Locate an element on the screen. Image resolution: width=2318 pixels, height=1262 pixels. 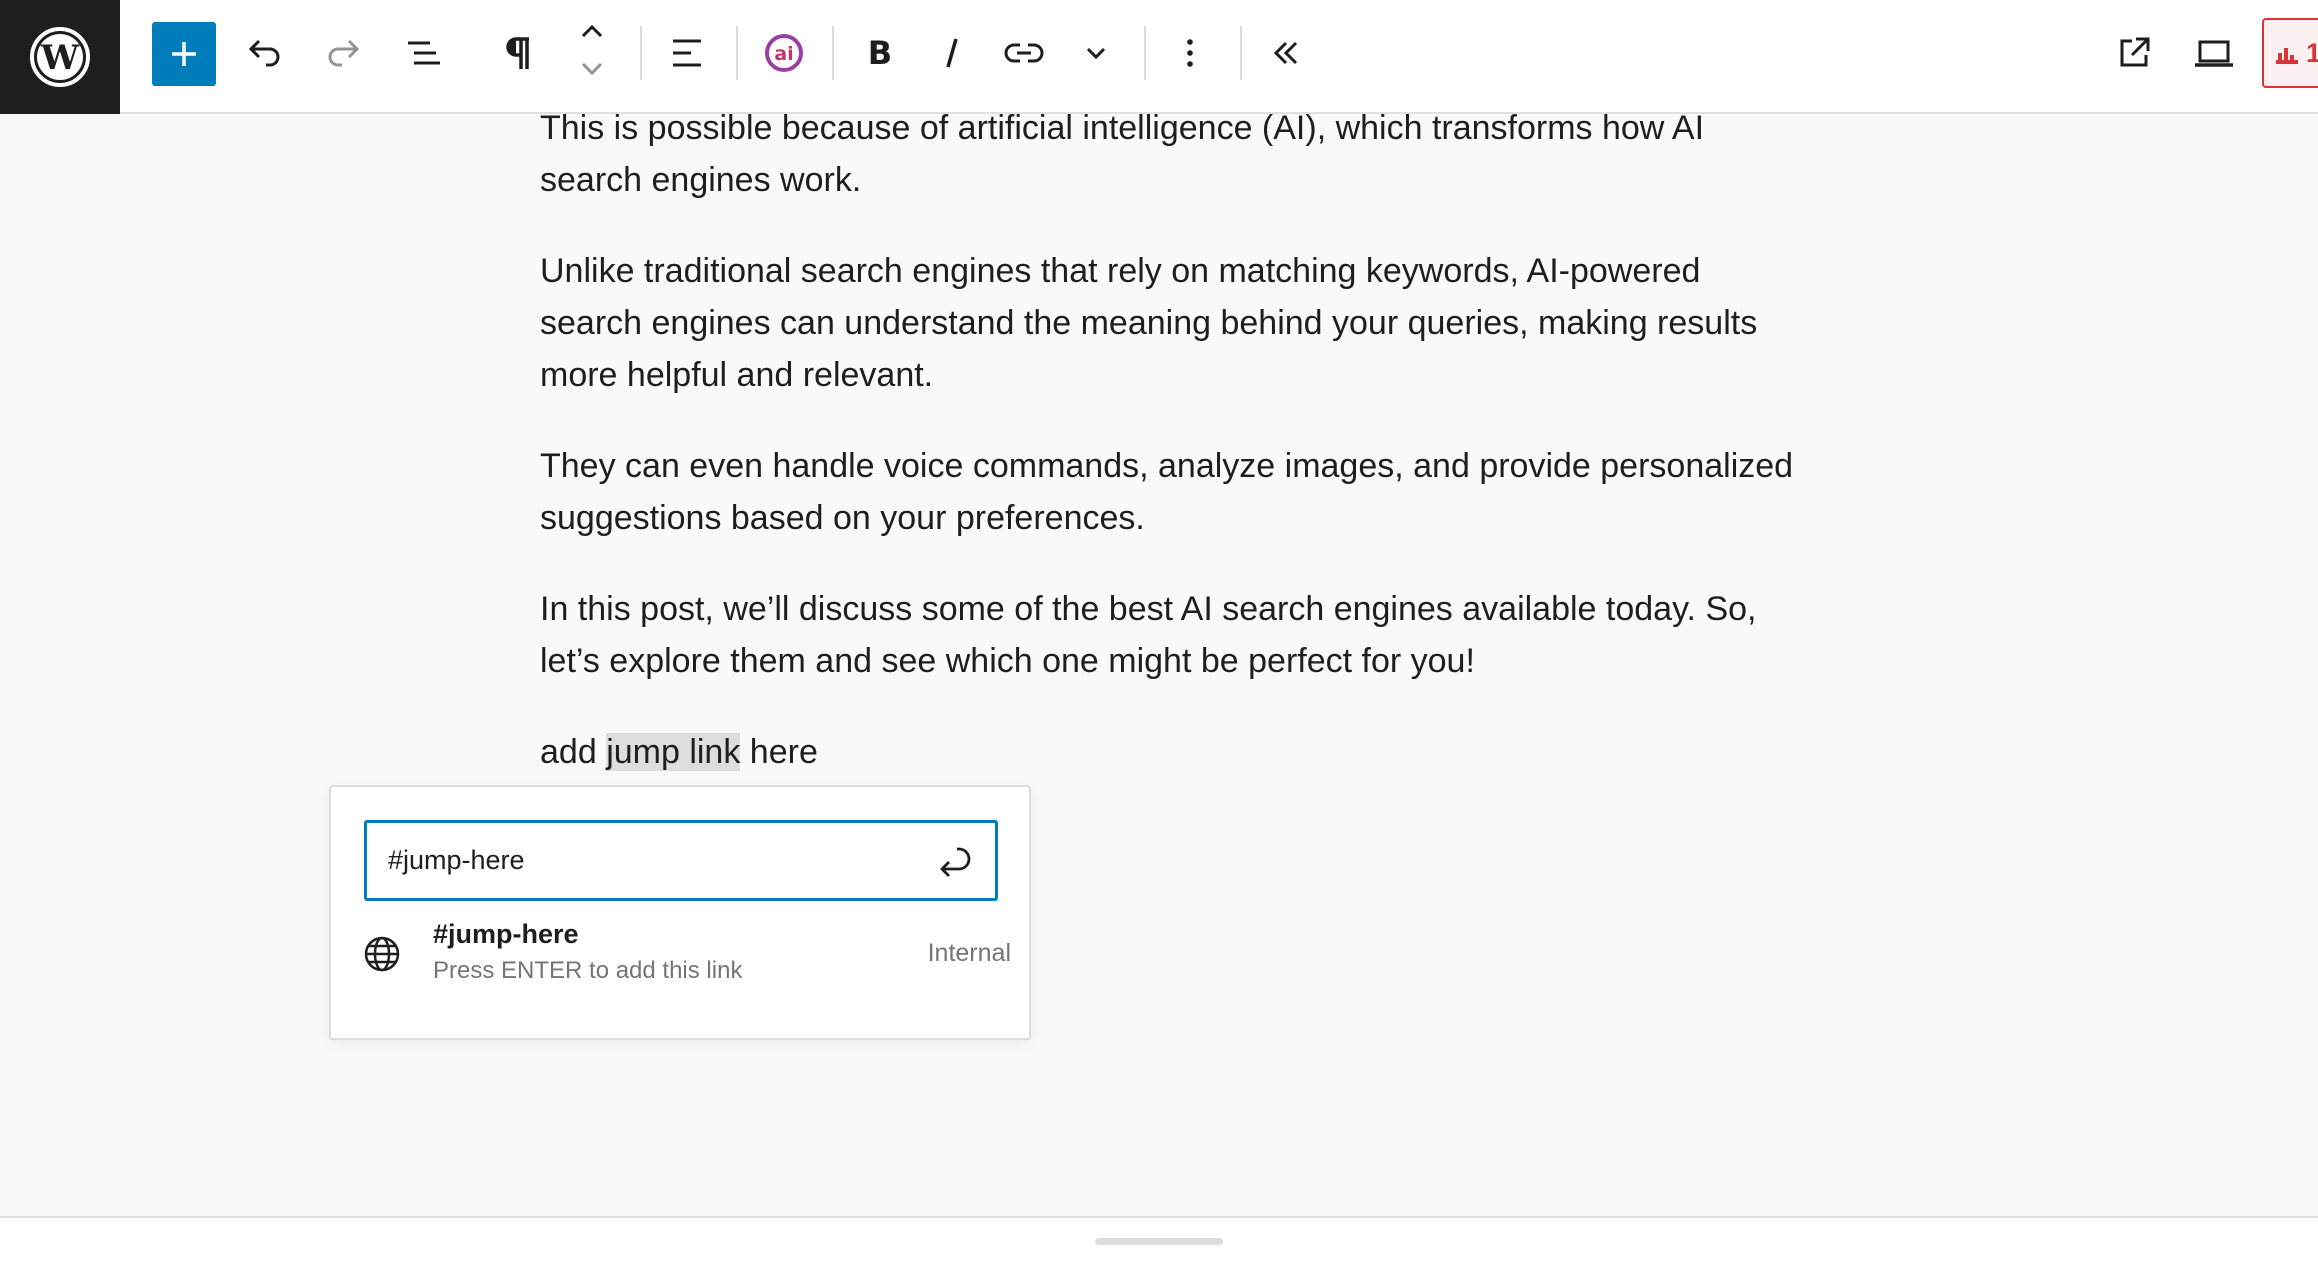
editor-toolbar: W ai B 1 is located at coordinates (1159, 57).